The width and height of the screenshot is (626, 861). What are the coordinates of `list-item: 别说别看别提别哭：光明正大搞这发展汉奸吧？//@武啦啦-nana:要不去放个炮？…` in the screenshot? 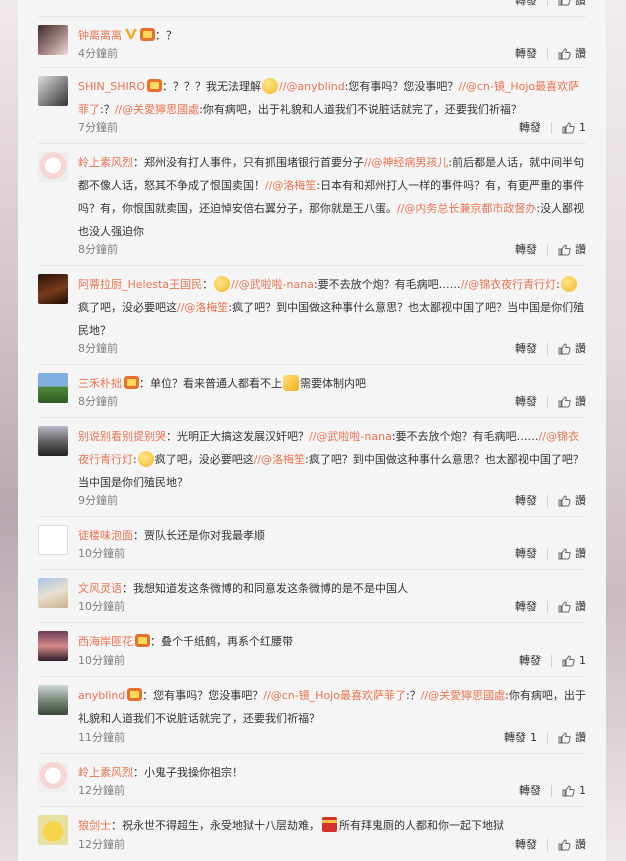 It's located at (312, 466).